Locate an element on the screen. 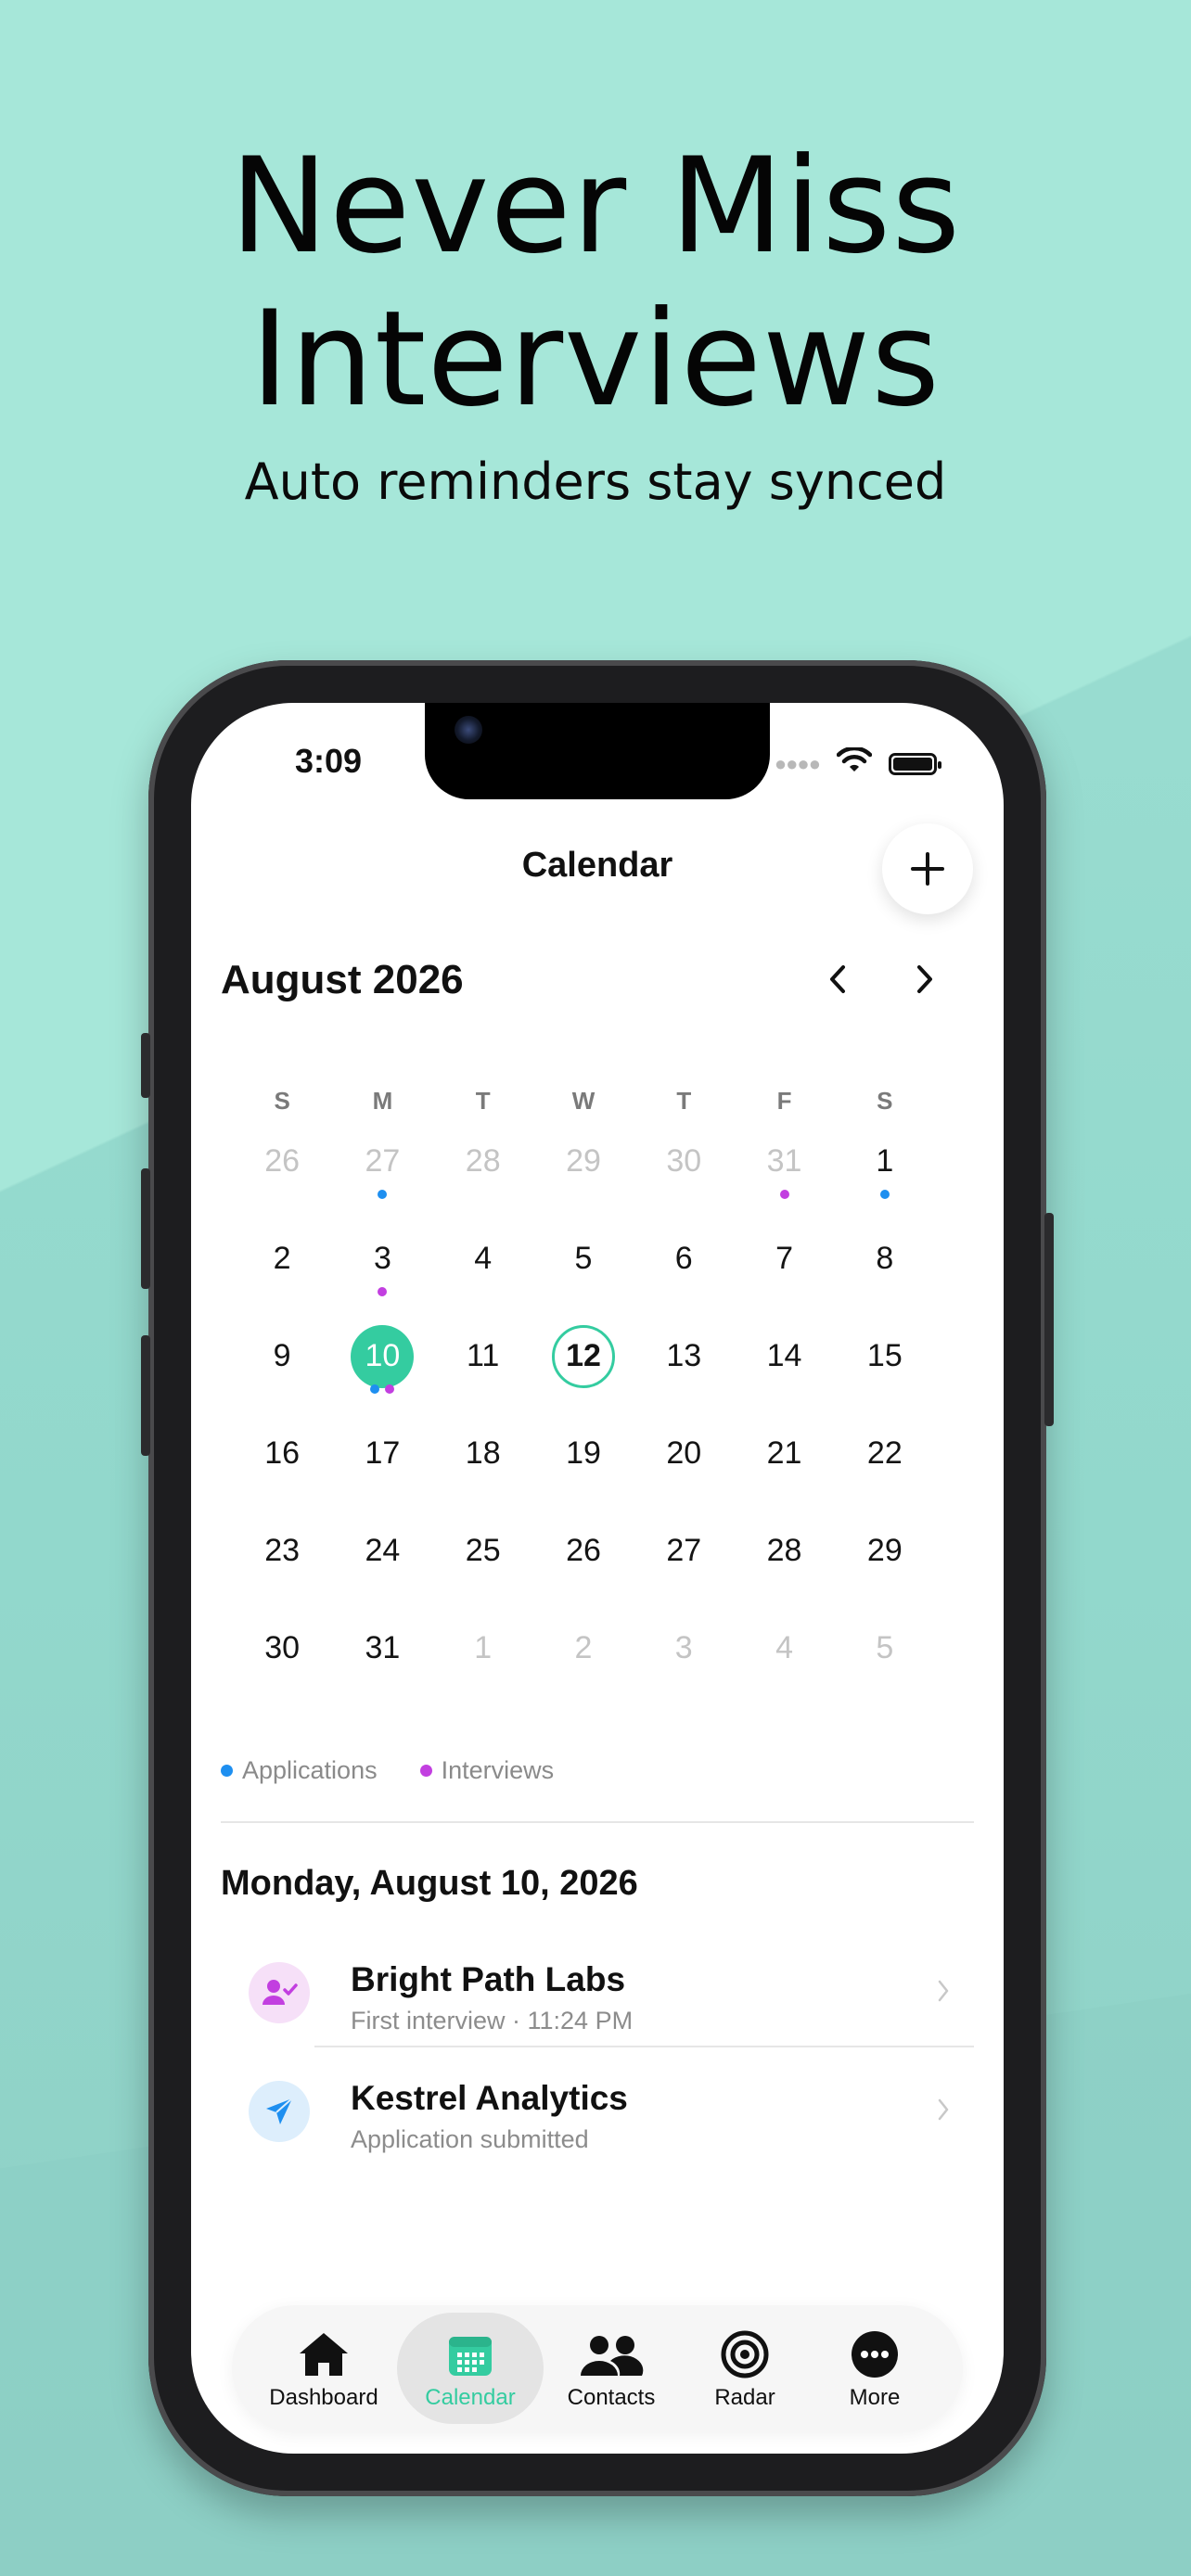  calendar-day: 24 is located at coordinates (382, 1551).